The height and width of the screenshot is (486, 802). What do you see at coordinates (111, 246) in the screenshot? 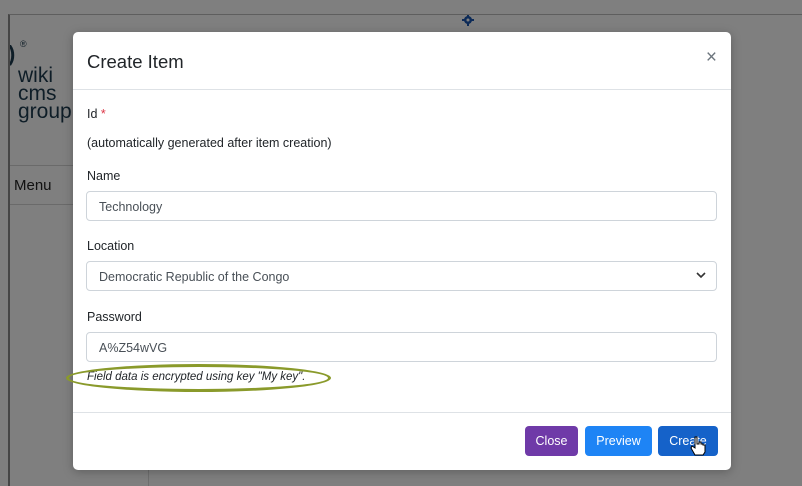
I see `location-label: Location` at bounding box center [111, 246].